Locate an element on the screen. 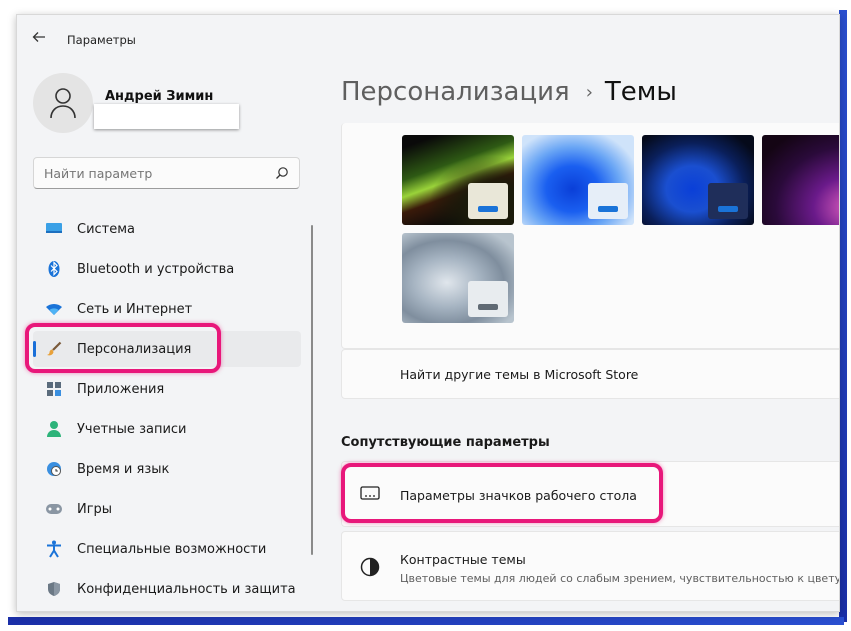 The width and height of the screenshot is (851, 631). theme-thumbnail-bloom-light is located at coordinates (578, 180).